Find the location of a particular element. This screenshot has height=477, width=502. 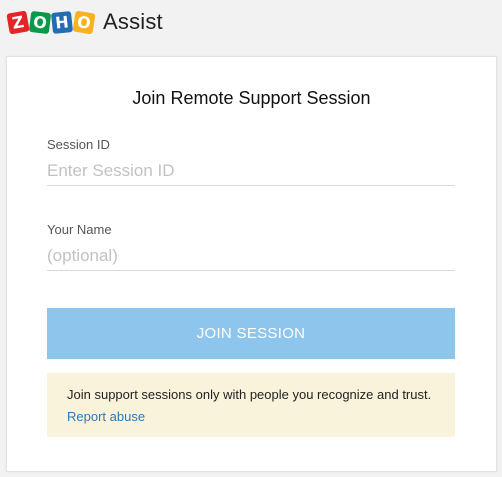

logo-letter: H is located at coordinates (62, 22).